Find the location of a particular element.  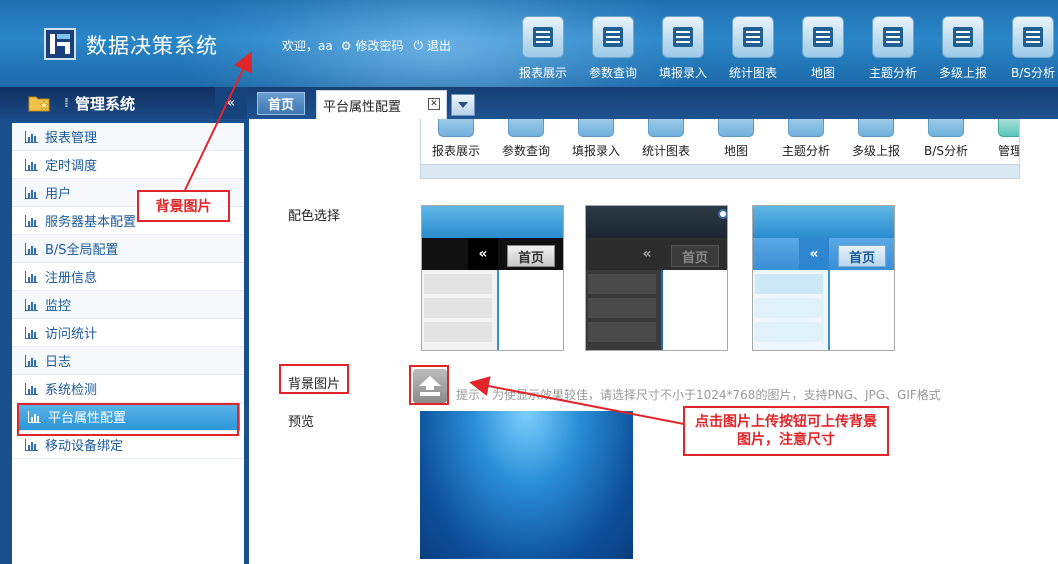

preview-nav-item: 填报录入 is located at coordinates (596, 139).